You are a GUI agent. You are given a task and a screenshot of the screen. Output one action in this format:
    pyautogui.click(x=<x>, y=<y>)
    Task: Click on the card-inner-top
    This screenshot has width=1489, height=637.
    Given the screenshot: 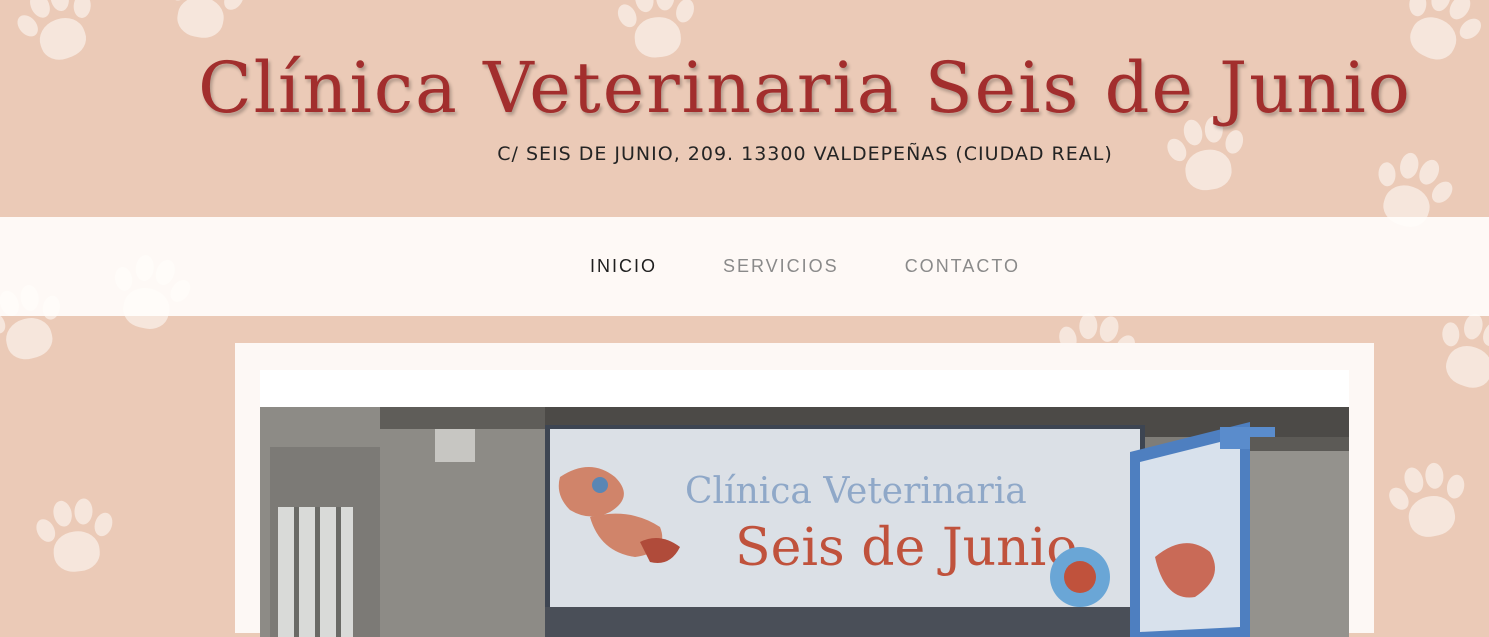 What is the action you would take?
    pyautogui.click(x=804, y=388)
    